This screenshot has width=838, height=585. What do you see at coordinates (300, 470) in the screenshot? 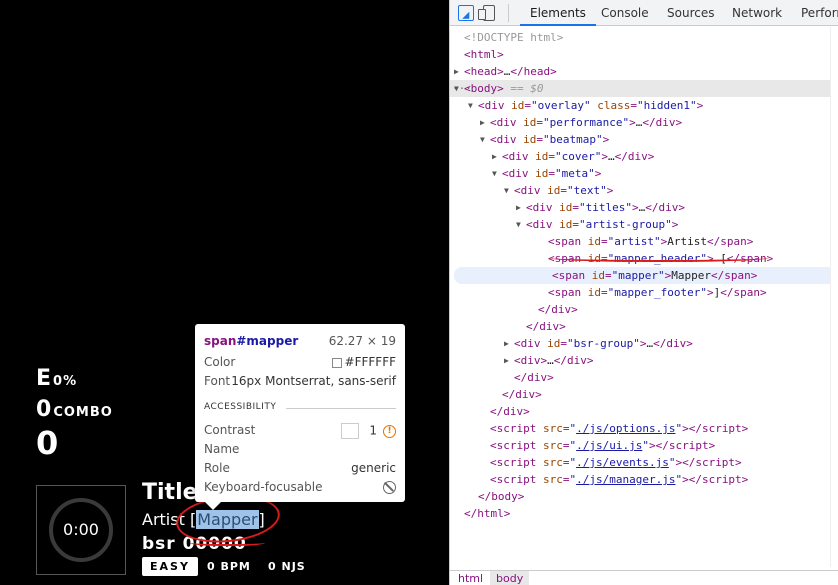
I see `tooltip-role-row: Role generic` at bounding box center [300, 470].